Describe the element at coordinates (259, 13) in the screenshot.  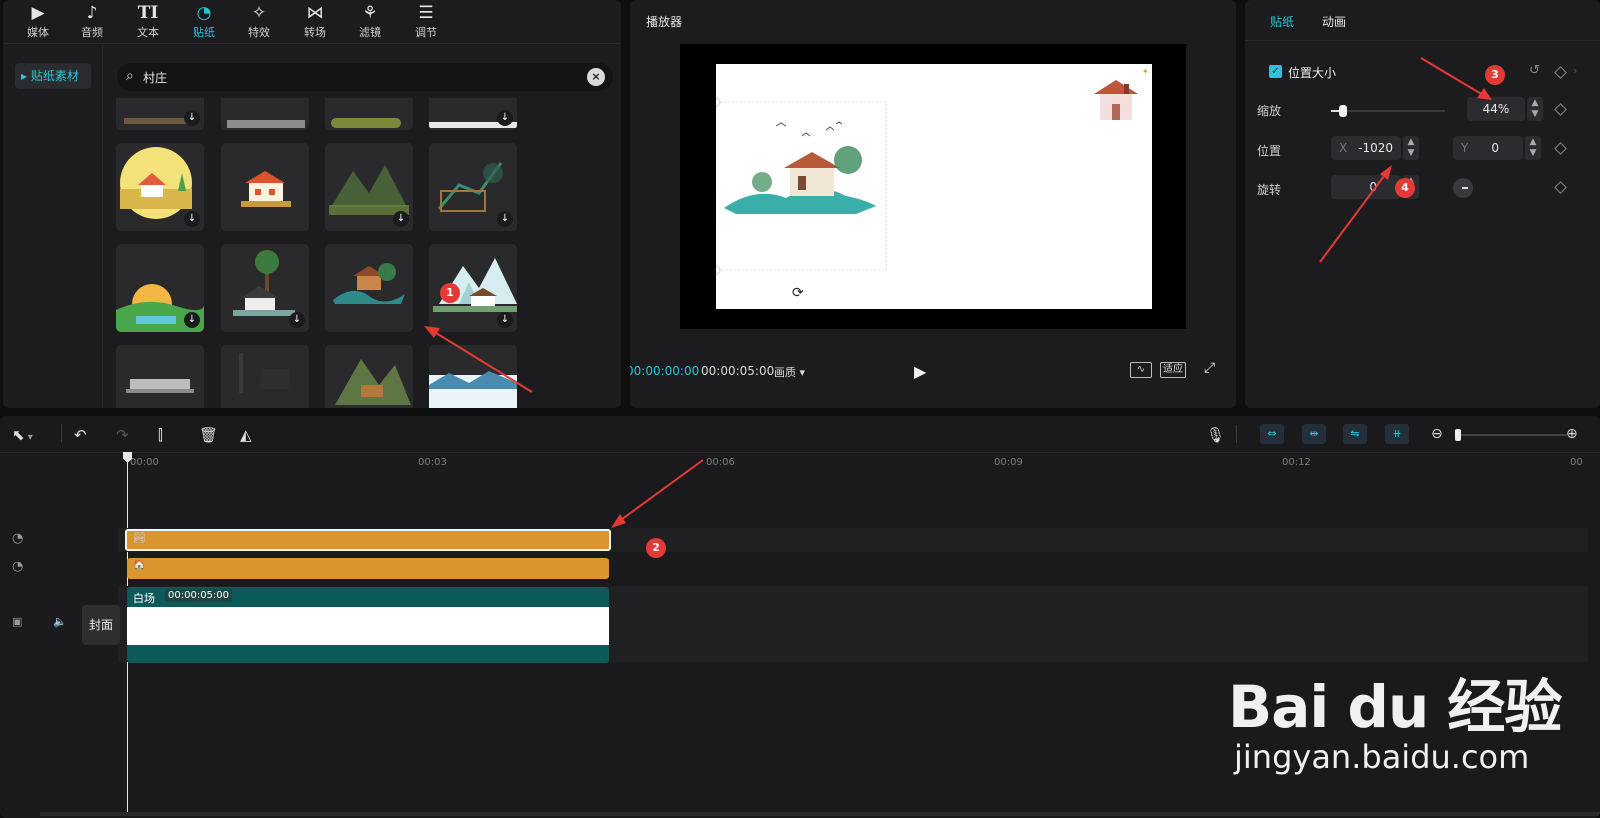
I see `effects-icon: ✧` at that location.